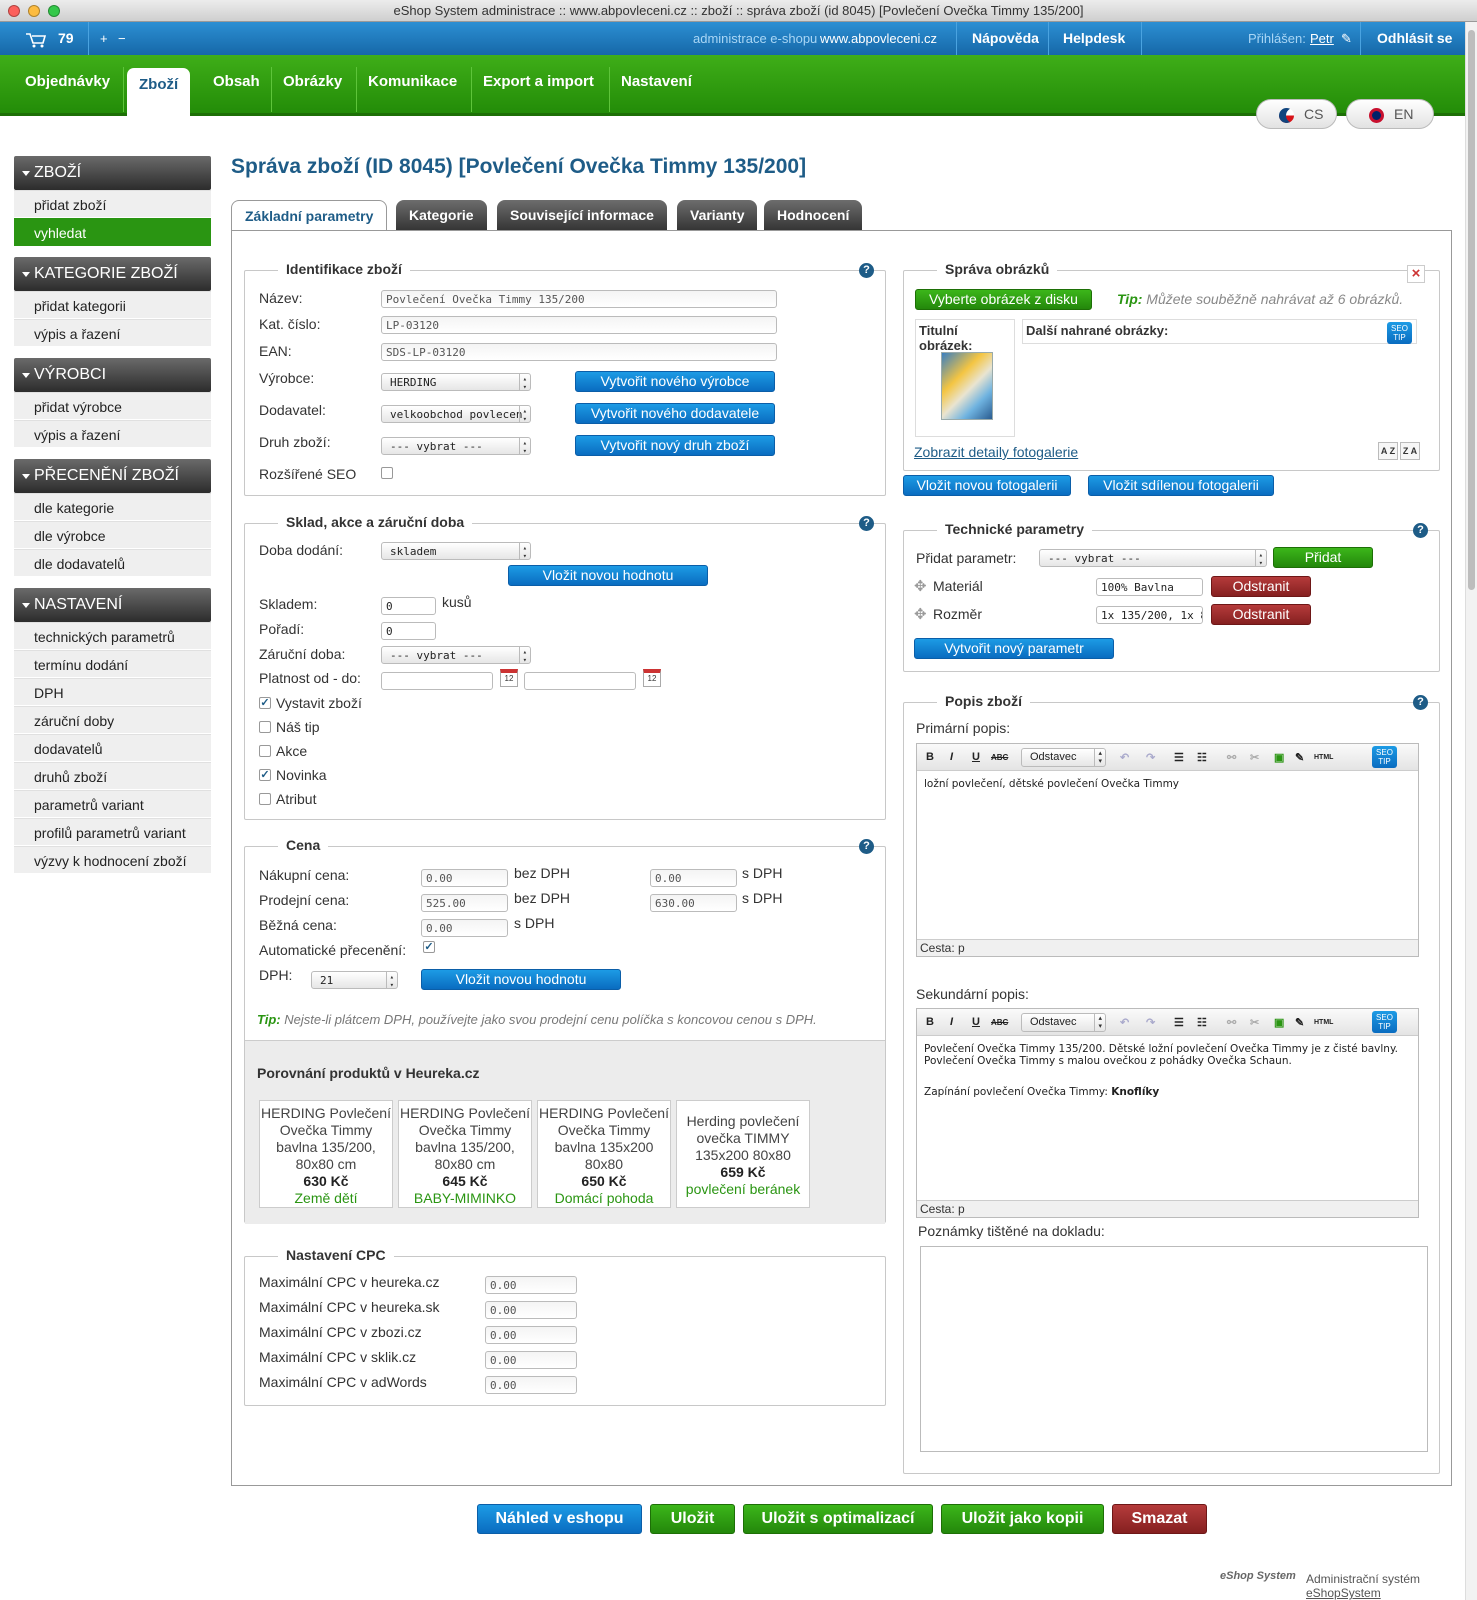  What do you see at coordinates (717, 215) in the screenshot?
I see `tab-varianty: Varianty` at bounding box center [717, 215].